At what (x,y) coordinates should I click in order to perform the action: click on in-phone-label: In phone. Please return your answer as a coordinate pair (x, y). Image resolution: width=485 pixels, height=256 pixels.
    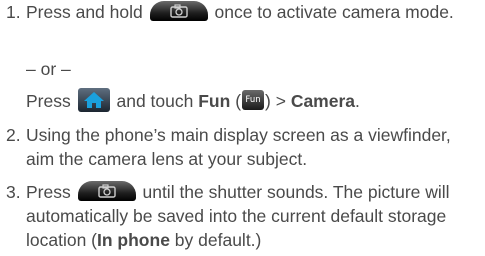
    Looking at the image, I should click on (133, 240).